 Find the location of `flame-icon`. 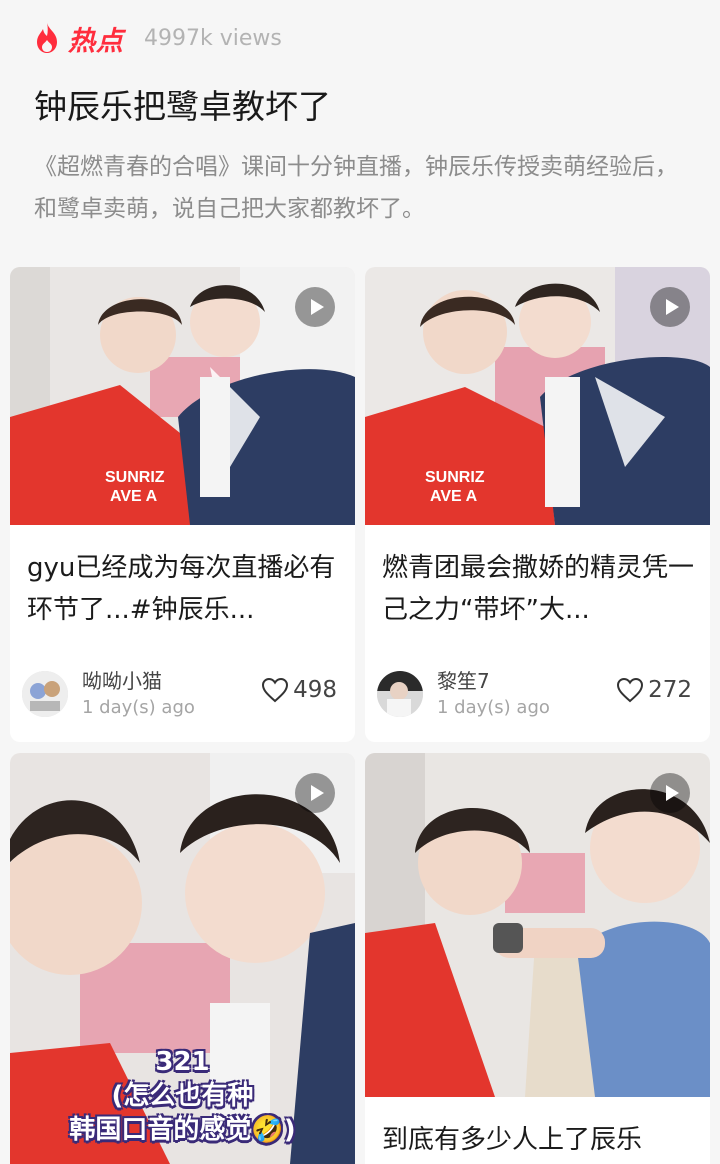

flame-icon is located at coordinates (47, 38).